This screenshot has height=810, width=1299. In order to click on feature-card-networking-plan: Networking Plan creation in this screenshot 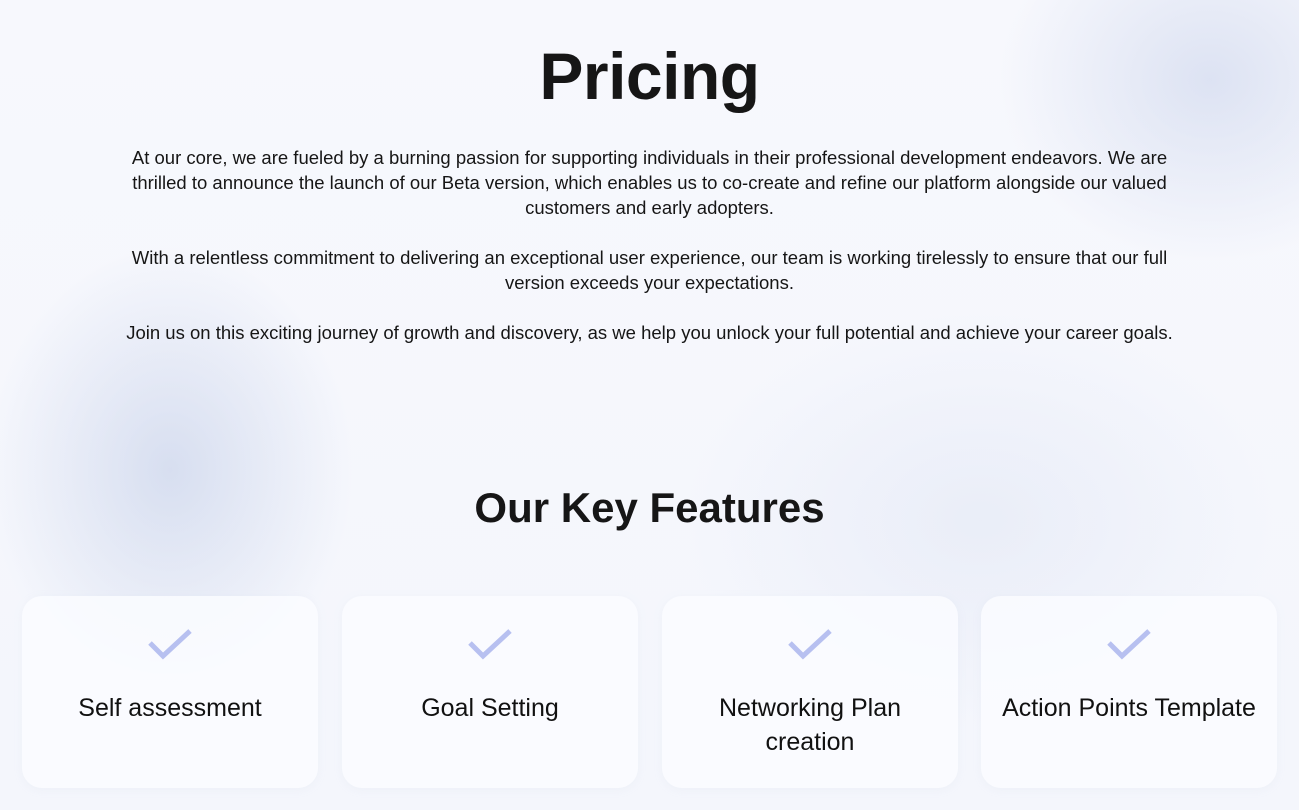, I will do `click(810, 692)`.